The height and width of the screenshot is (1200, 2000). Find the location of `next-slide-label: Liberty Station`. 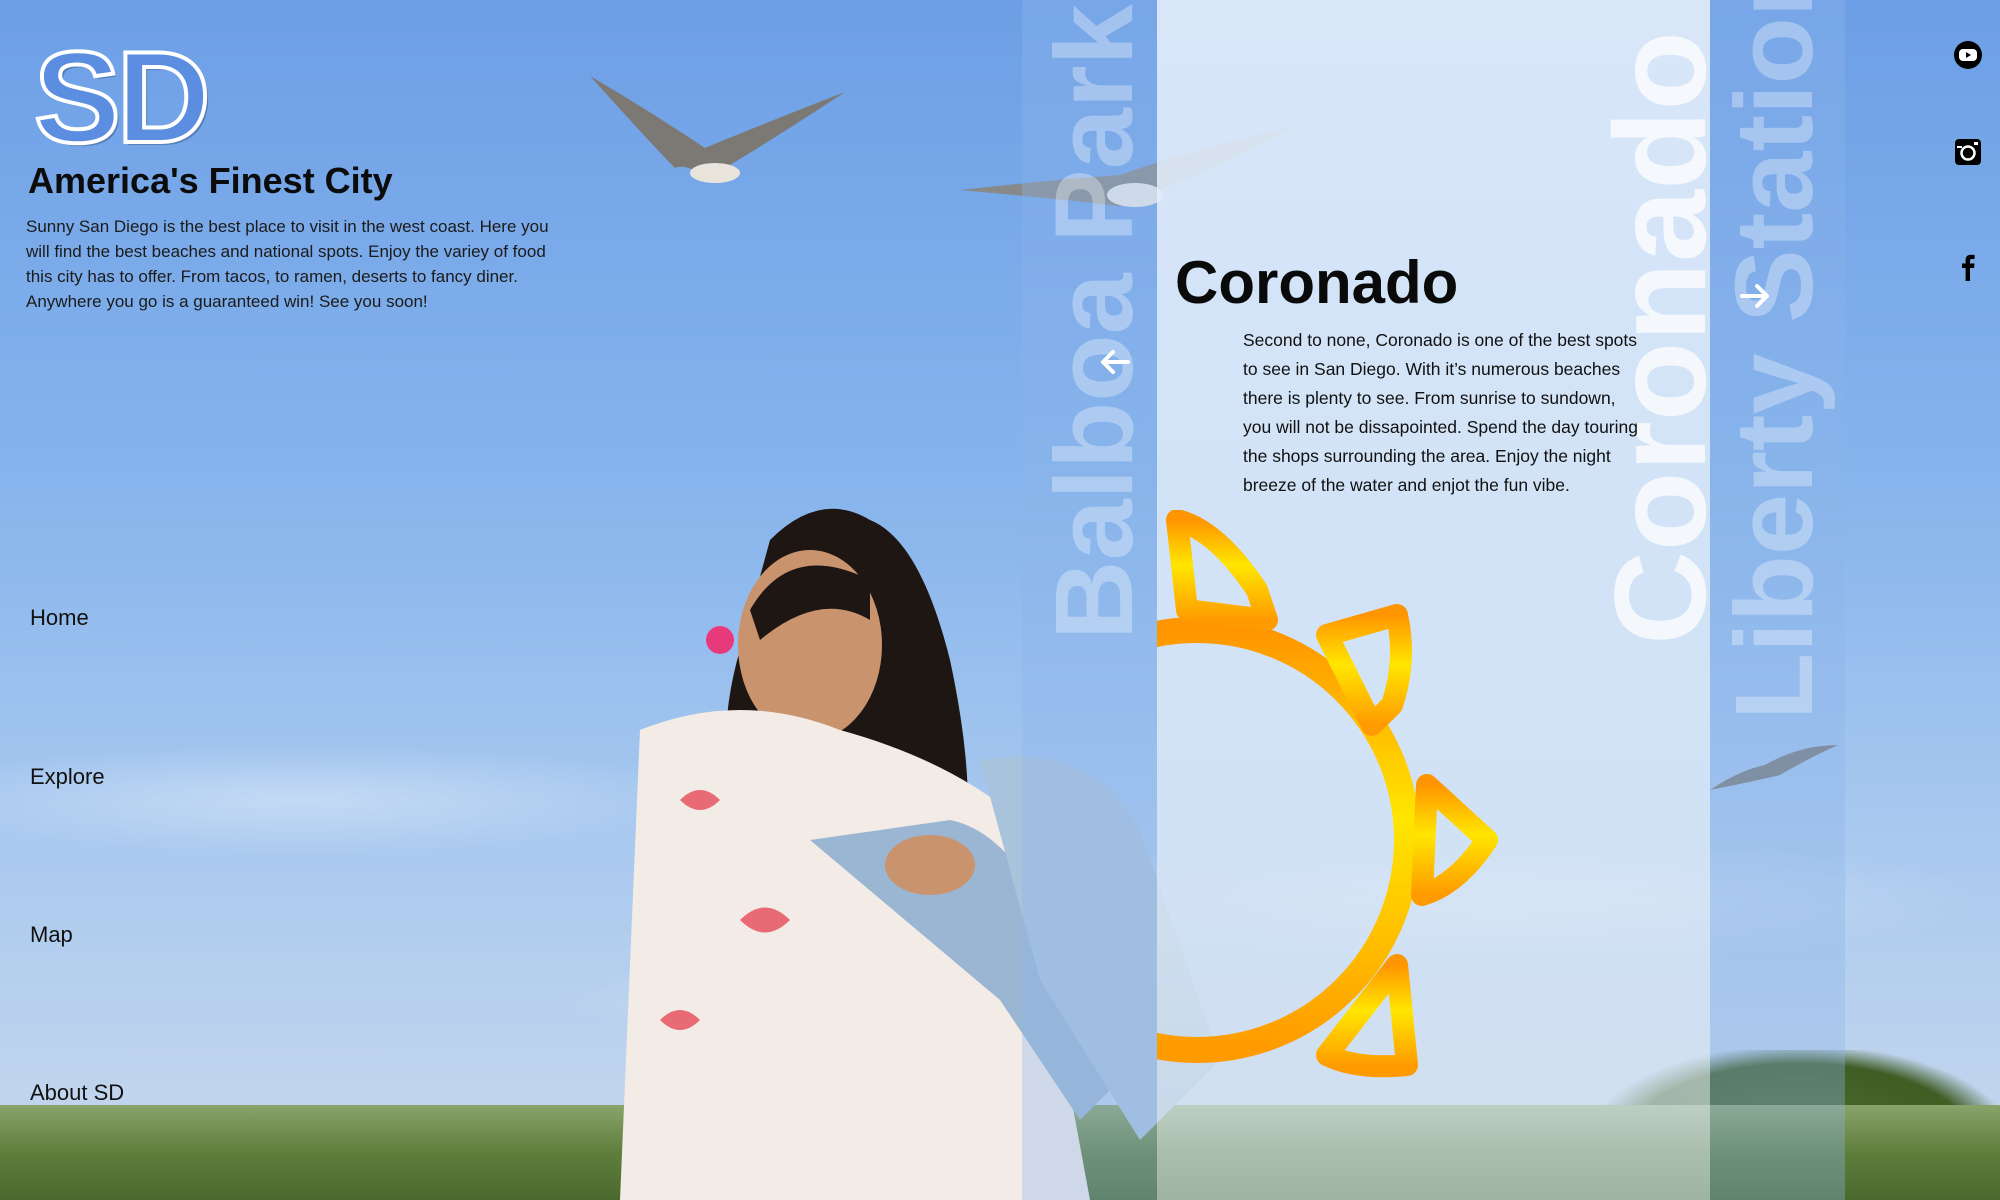

next-slide-label: Liberty Station is located at coordinates (1774, 360).